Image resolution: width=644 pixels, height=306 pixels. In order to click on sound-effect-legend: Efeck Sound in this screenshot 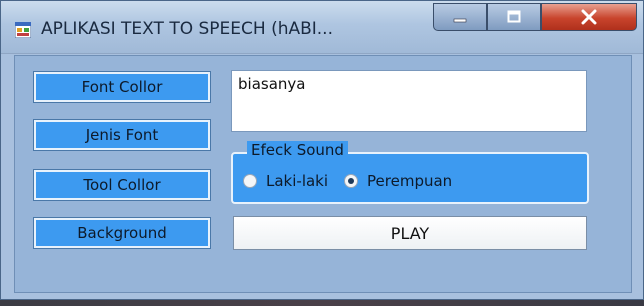, I will do `click(297, 150)`.